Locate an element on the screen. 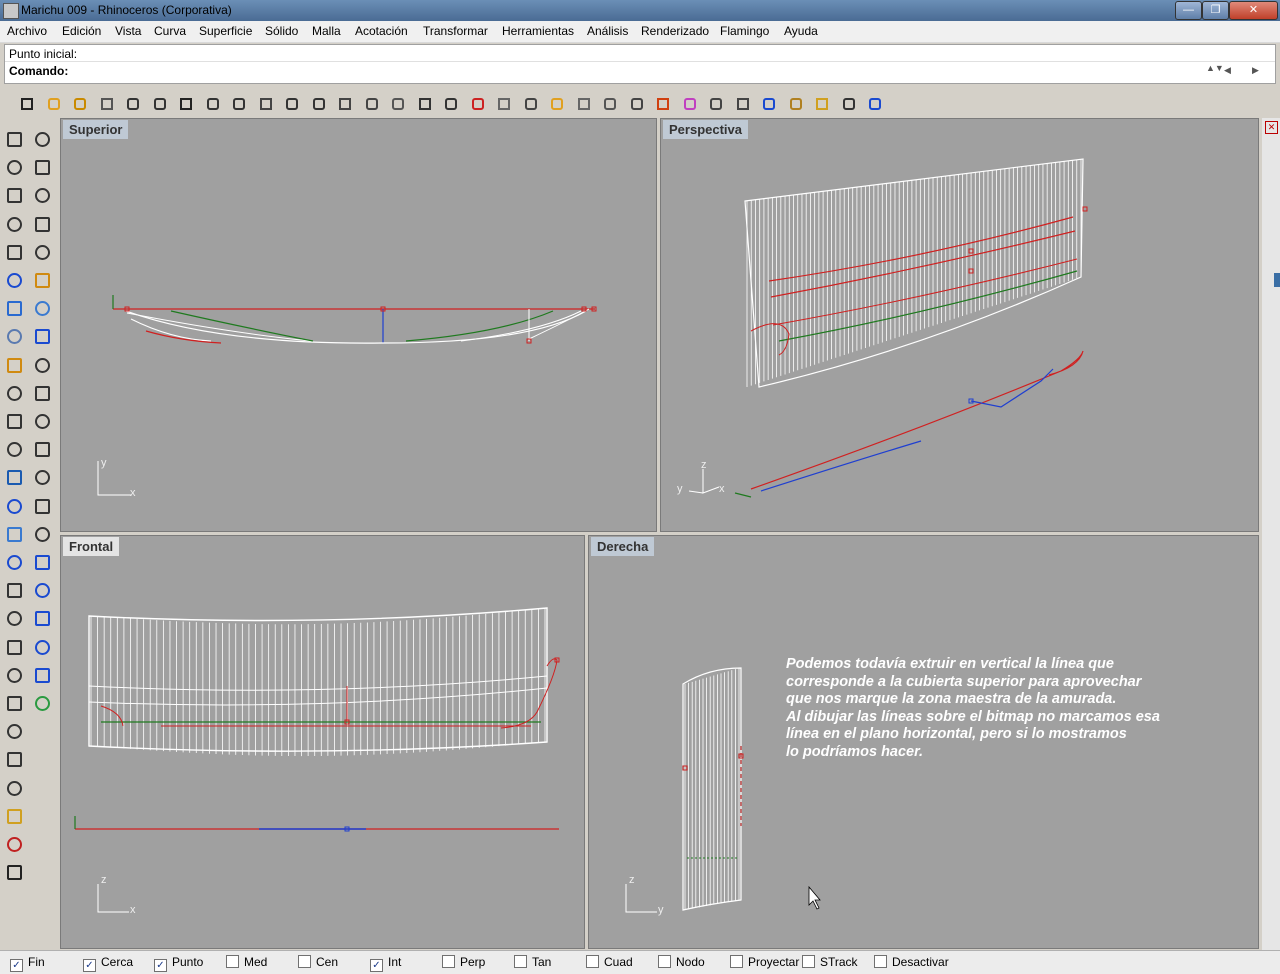 This screenshot has height=974, width=1280. undo-icon is located at coordinates (239, 104).